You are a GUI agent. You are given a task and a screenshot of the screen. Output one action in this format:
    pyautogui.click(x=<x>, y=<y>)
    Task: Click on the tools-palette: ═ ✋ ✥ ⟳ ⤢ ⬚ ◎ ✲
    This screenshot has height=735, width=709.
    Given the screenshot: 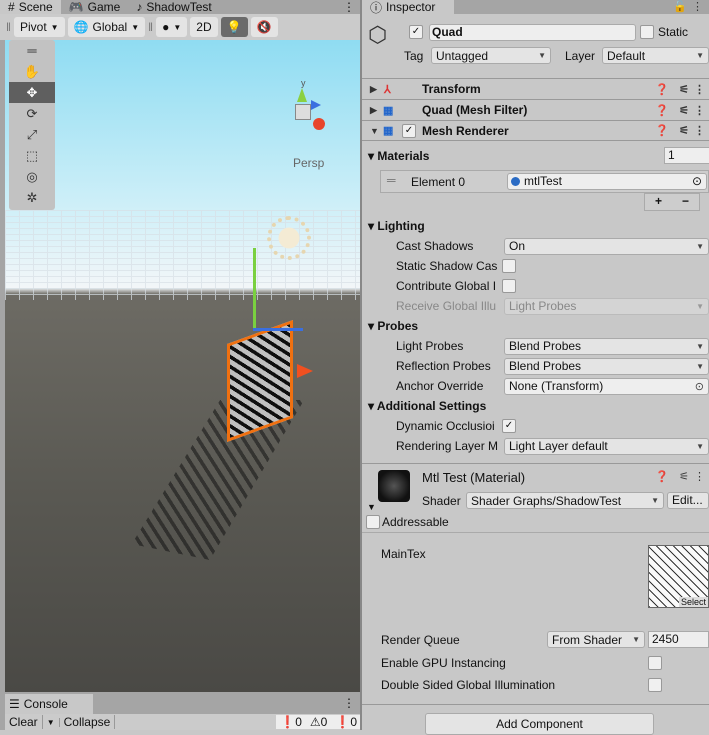 What is the action you would take?
    pyautogui.click(x=32, y=125)
    